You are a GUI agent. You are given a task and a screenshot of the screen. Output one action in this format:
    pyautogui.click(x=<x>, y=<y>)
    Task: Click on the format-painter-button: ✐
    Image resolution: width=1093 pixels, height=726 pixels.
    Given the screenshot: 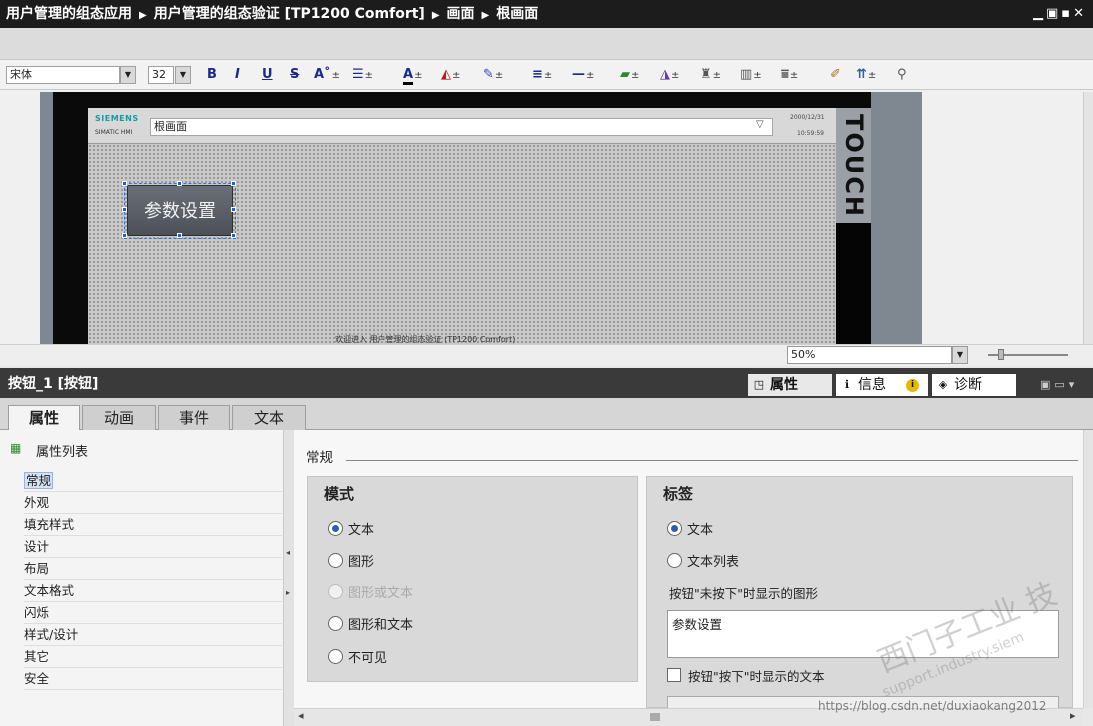 What is the action you would take?
    pyautogui.click(x=835, y=75)
    